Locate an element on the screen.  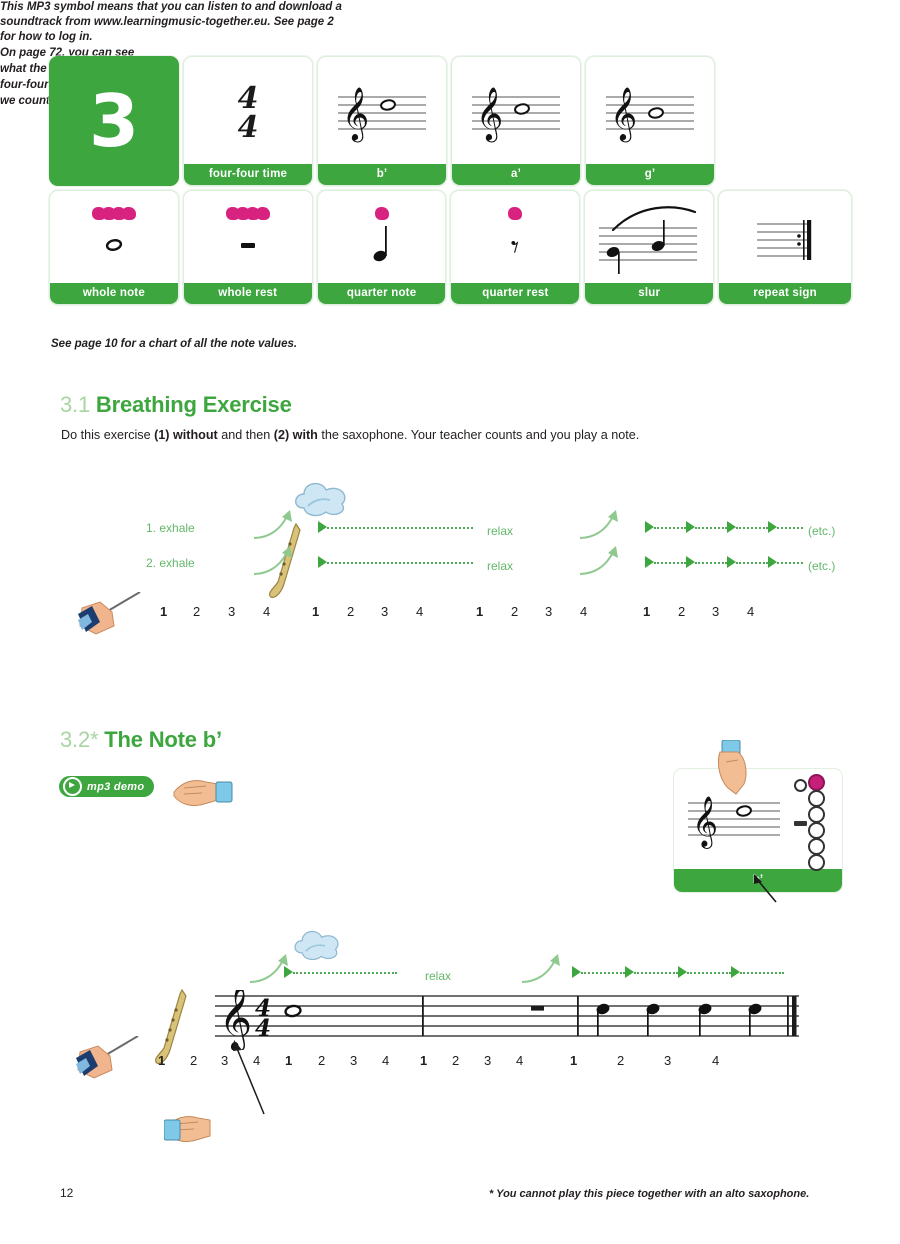
relax-label-row1: relax is located at coordinates (500, 531).